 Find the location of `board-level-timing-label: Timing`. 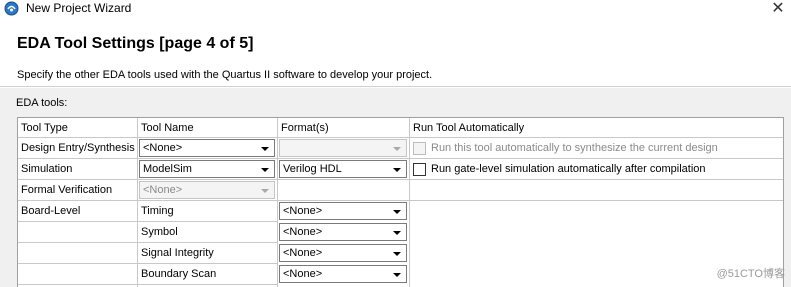

board-level-timing-label: Timing is located at coordinates (157, 211).